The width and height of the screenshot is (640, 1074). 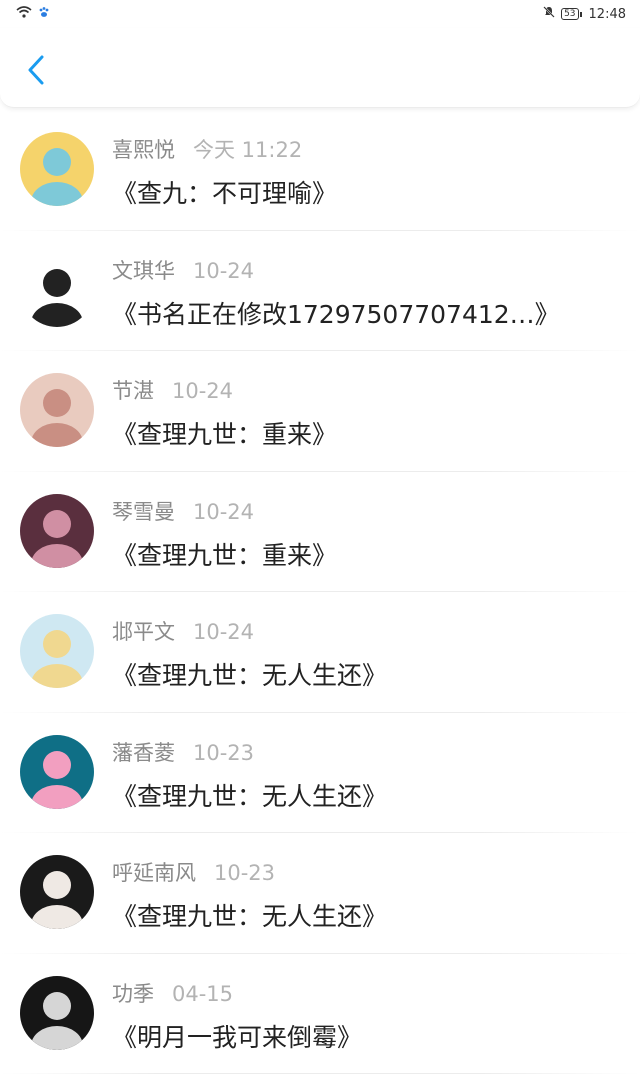 I want to click on item-meta: 藩香菱 10-23, so click(x=183, y=752).